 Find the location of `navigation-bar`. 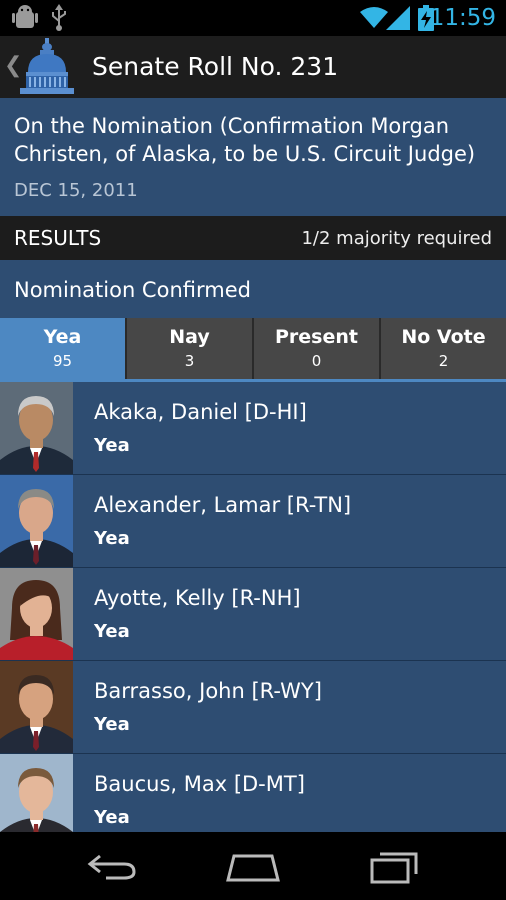

navigation-bar is located at coordinates (253, 866).